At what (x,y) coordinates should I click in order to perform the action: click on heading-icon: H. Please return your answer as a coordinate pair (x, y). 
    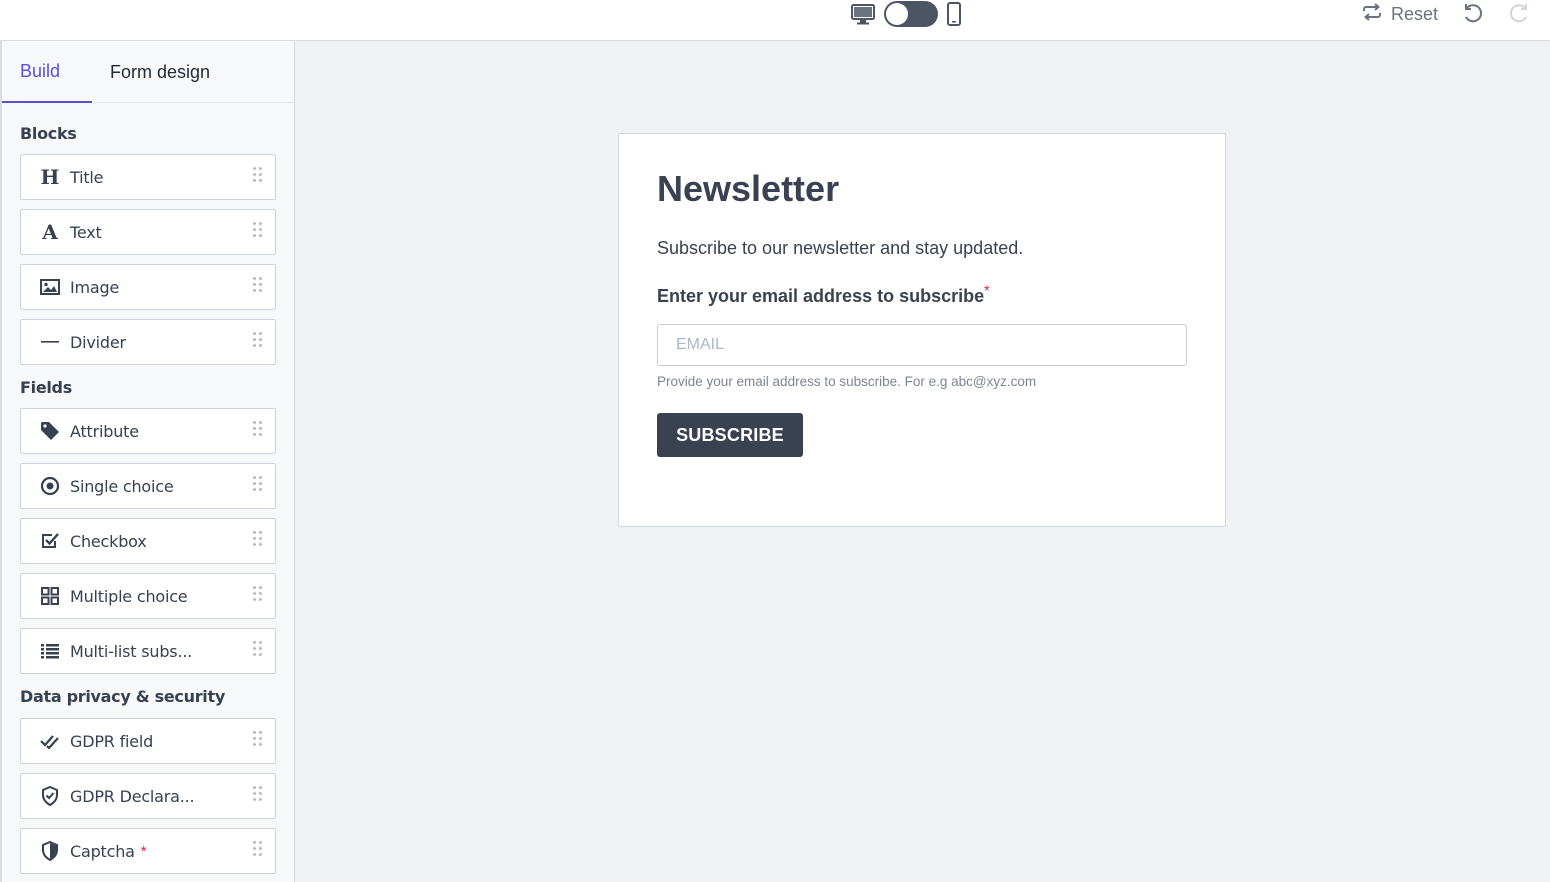
    Looking at the image, I should click on (50, 177).